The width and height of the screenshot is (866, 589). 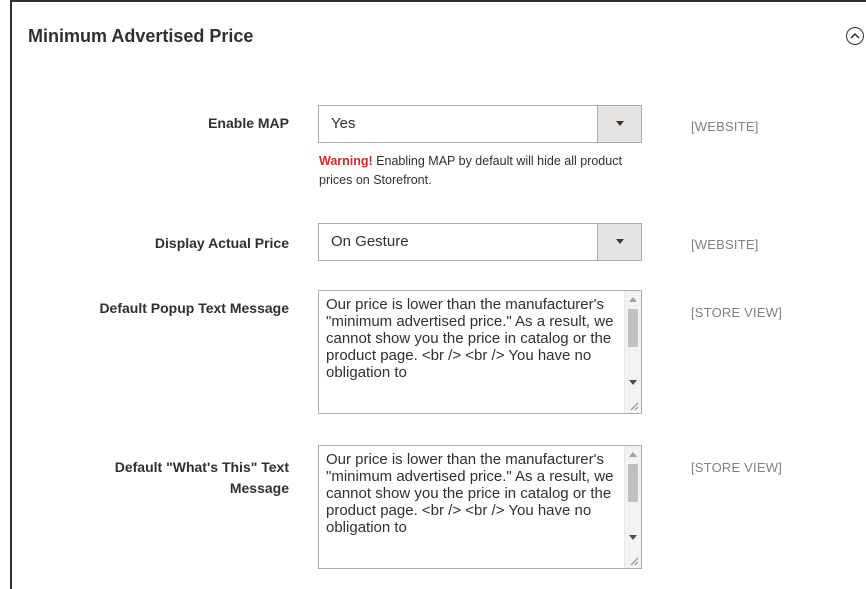 What do you see at coordinates (248, 123) in the screenshot?
I see `enable-map-label: Enable MAP` at bounding box center [248, 123].